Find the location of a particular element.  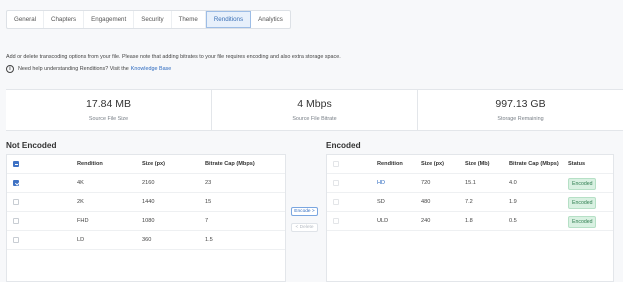

cell-rendition: HD is located at coordinates (381, 183).